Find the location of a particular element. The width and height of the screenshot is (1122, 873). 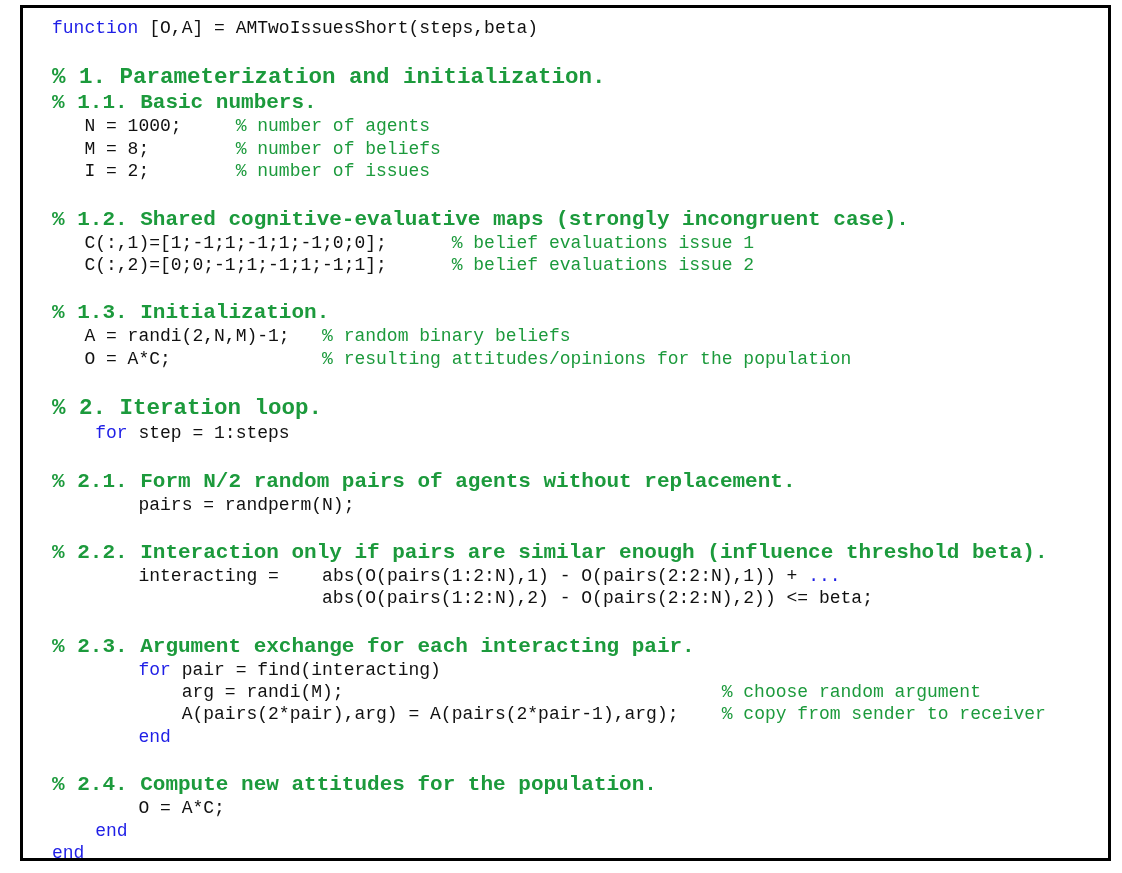

code-comment: % copy from sender to receiver is located at coordinates (883, 714).